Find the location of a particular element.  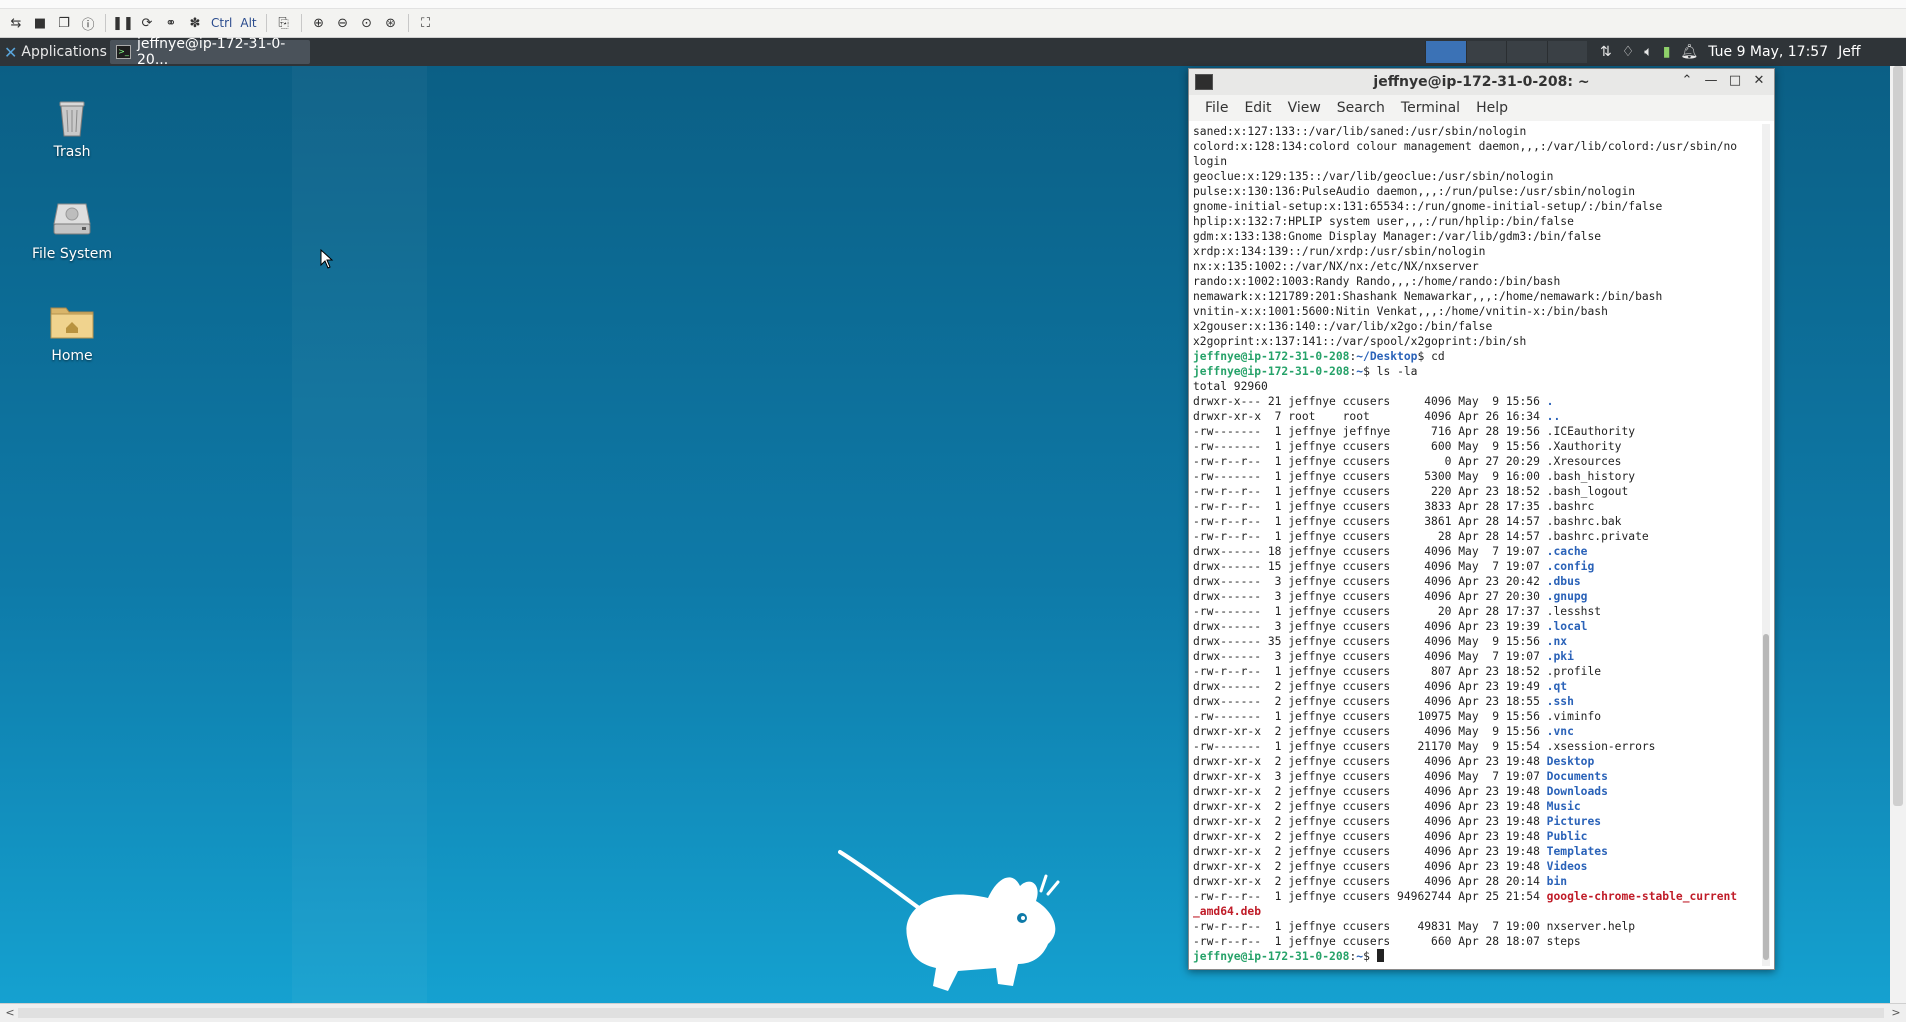

terminal-text: total 92960 is located at coordinates (1230, 386).